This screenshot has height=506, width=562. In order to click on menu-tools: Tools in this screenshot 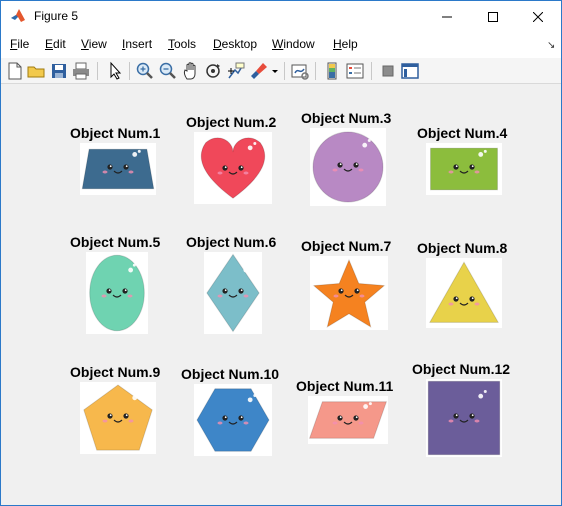, I will do `click(182, 44)`.